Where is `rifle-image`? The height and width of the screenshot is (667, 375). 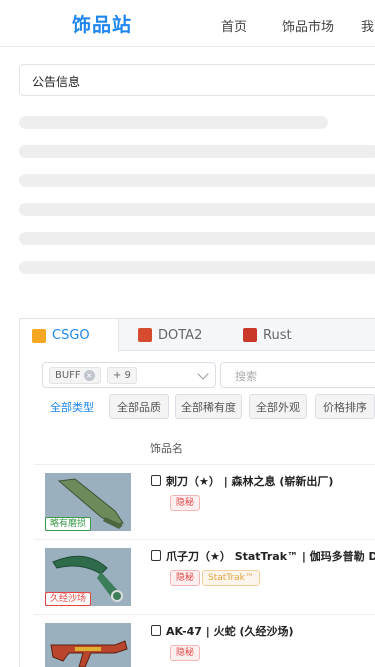
rifle-image is located at coordinates (89, 653).